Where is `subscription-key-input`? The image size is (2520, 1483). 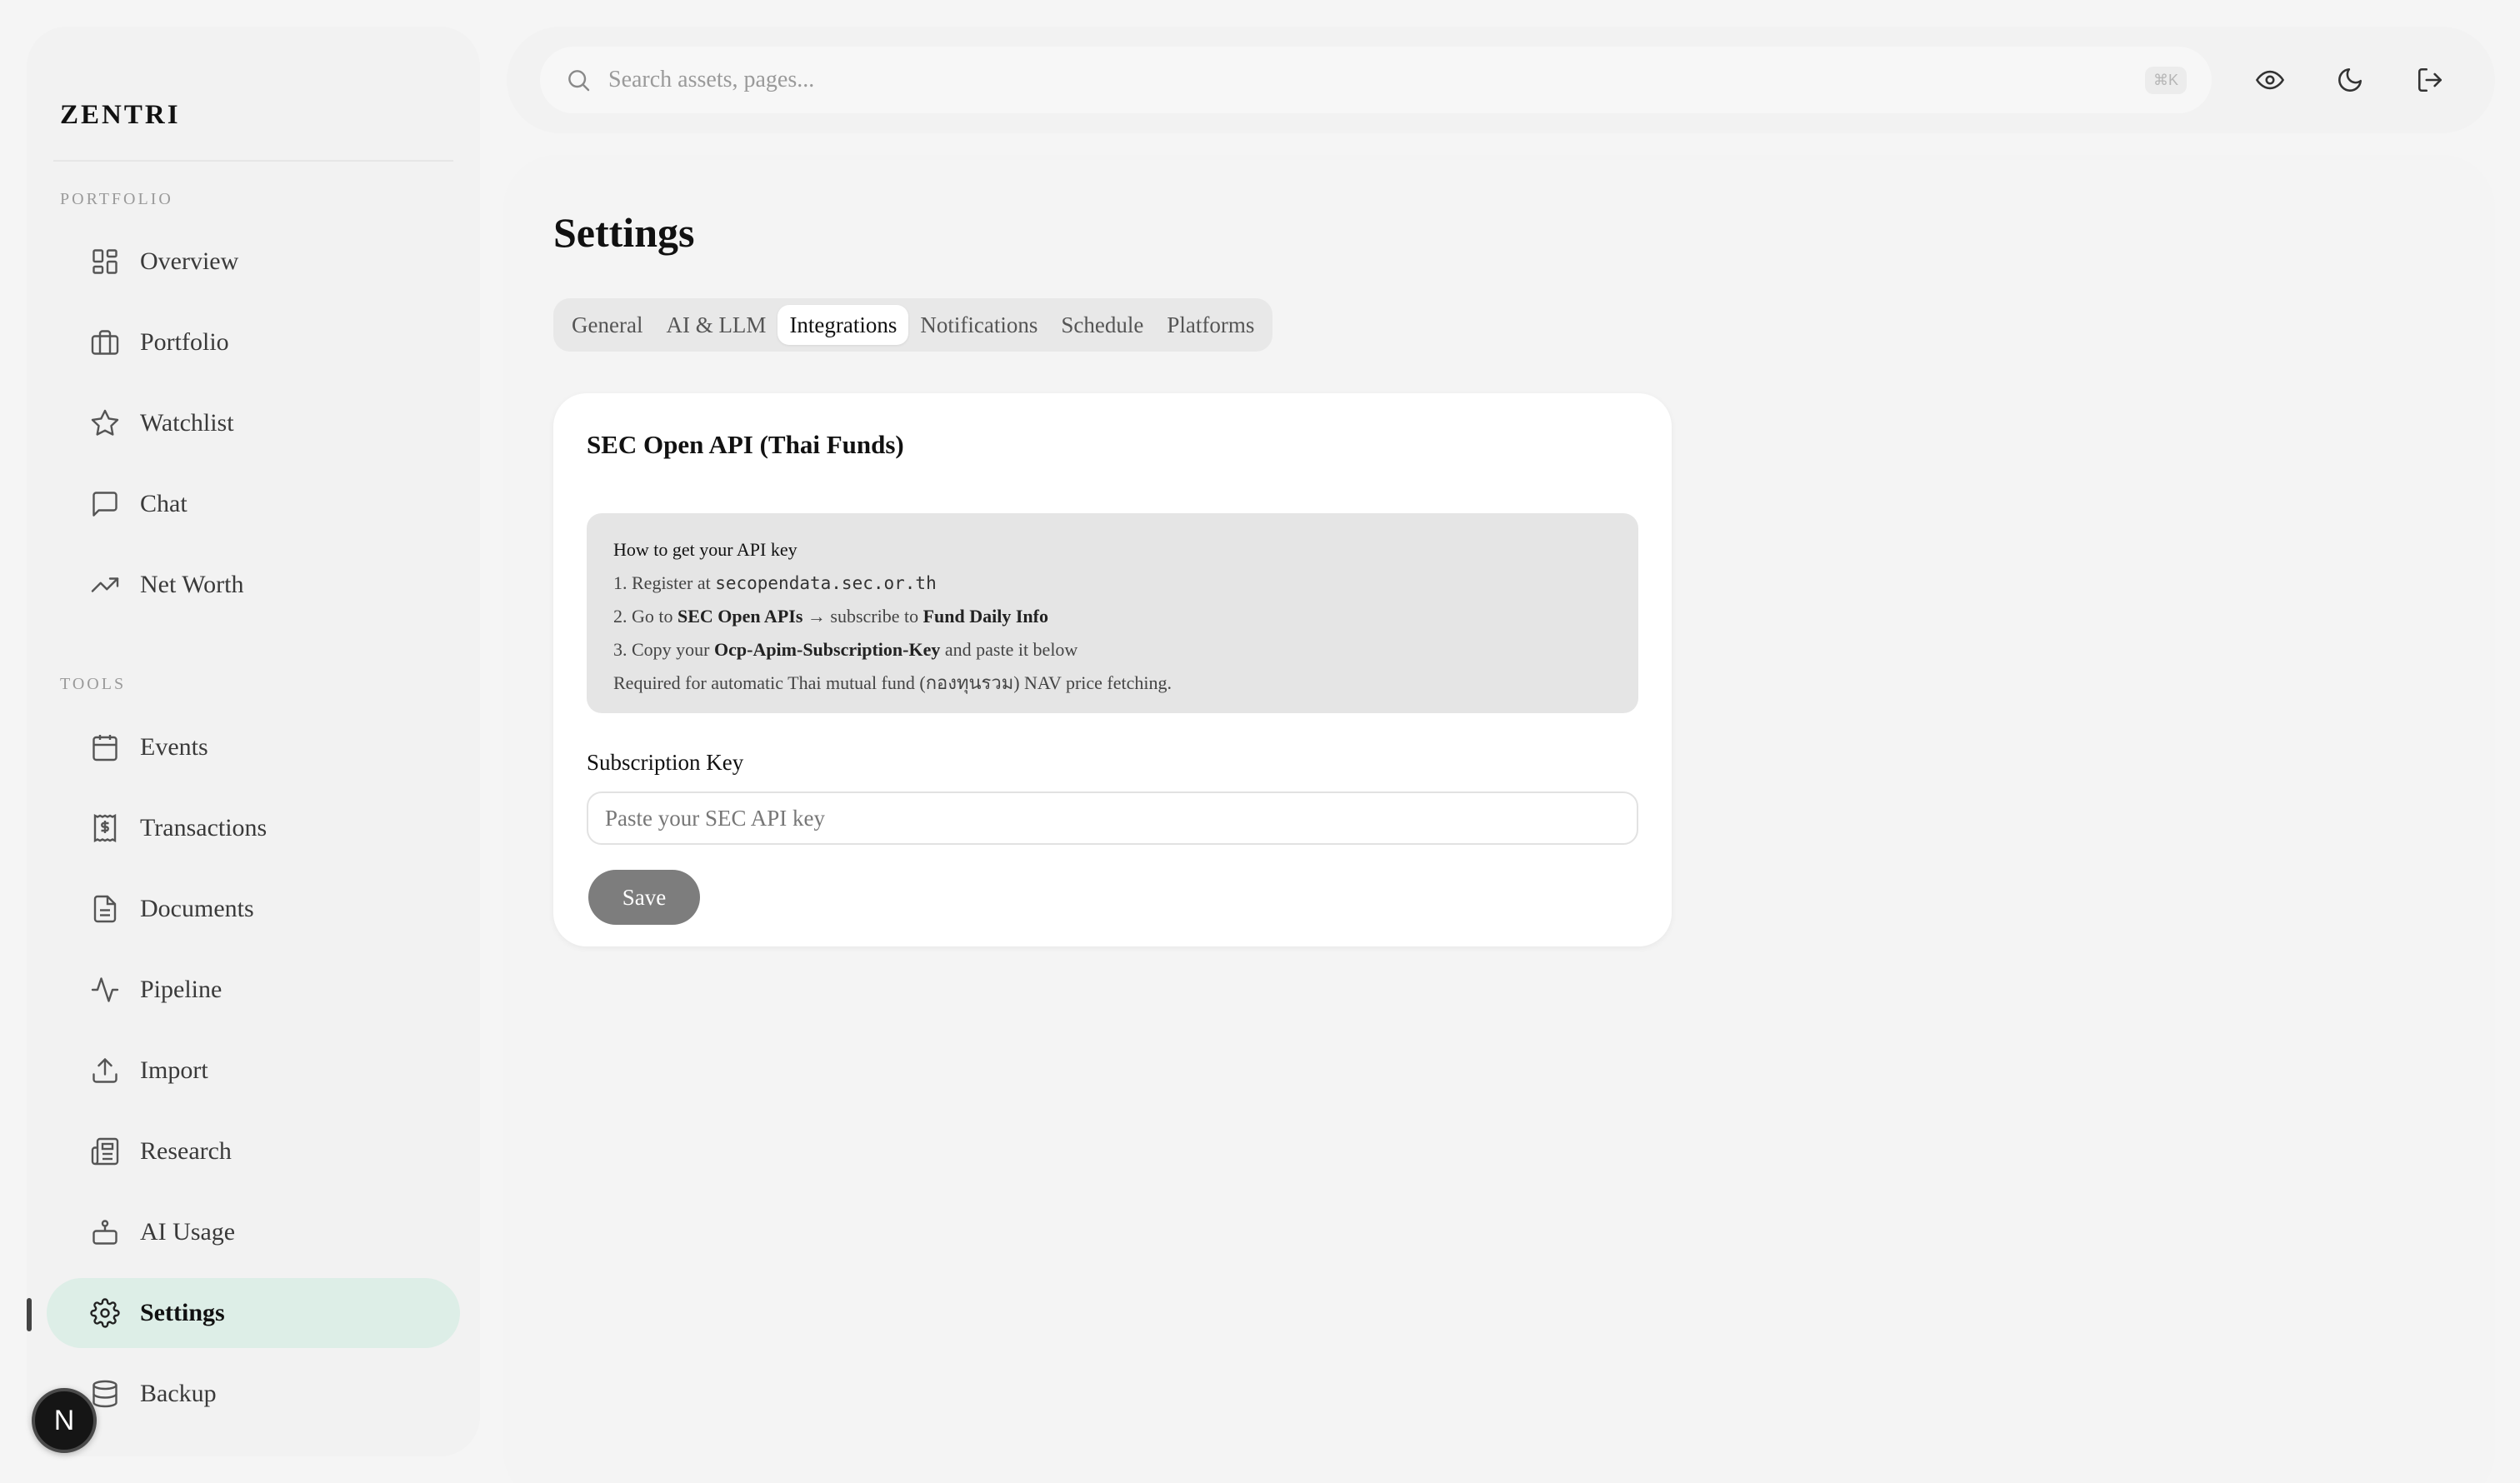 subscription-key-input is located at coordinates (1112, 818).